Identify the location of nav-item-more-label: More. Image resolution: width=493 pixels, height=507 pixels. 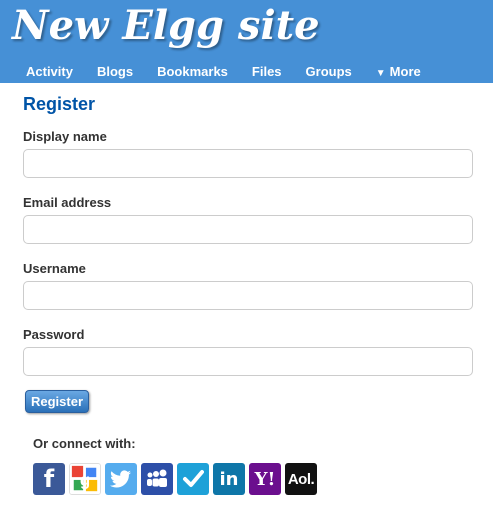
(405, 71).